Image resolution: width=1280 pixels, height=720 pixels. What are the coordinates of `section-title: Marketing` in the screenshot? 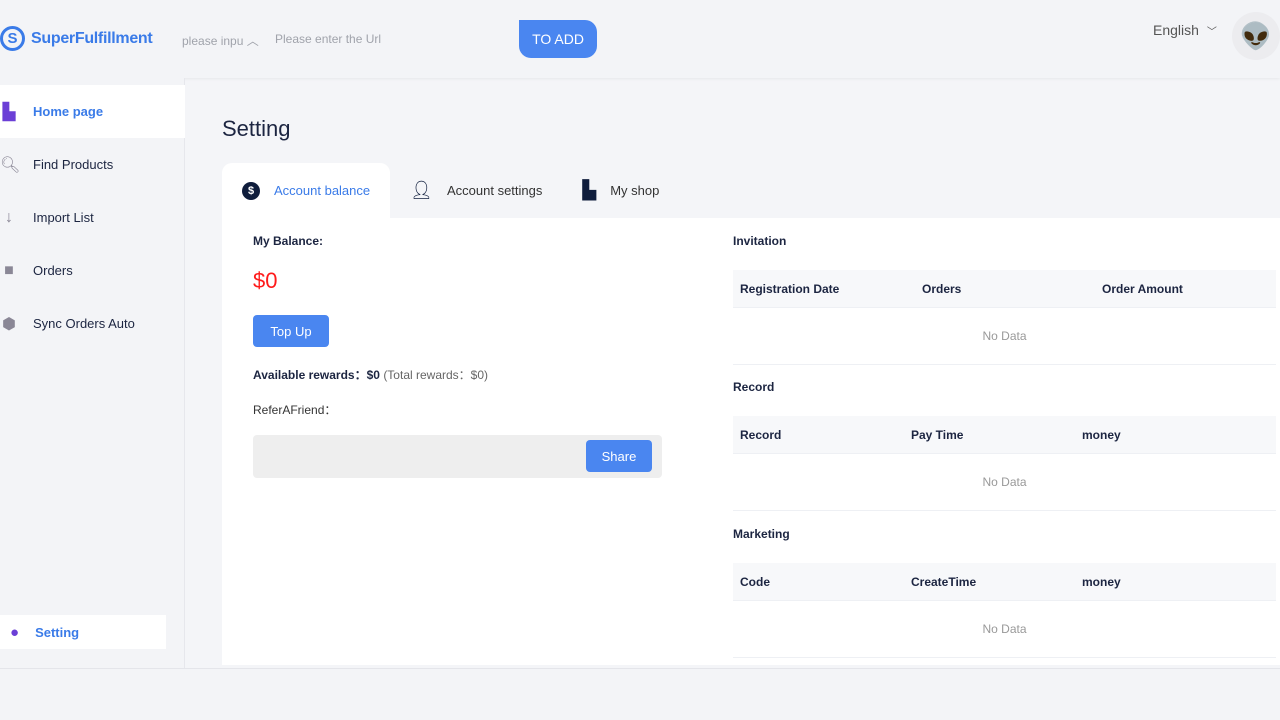 It's located at (761, 534).